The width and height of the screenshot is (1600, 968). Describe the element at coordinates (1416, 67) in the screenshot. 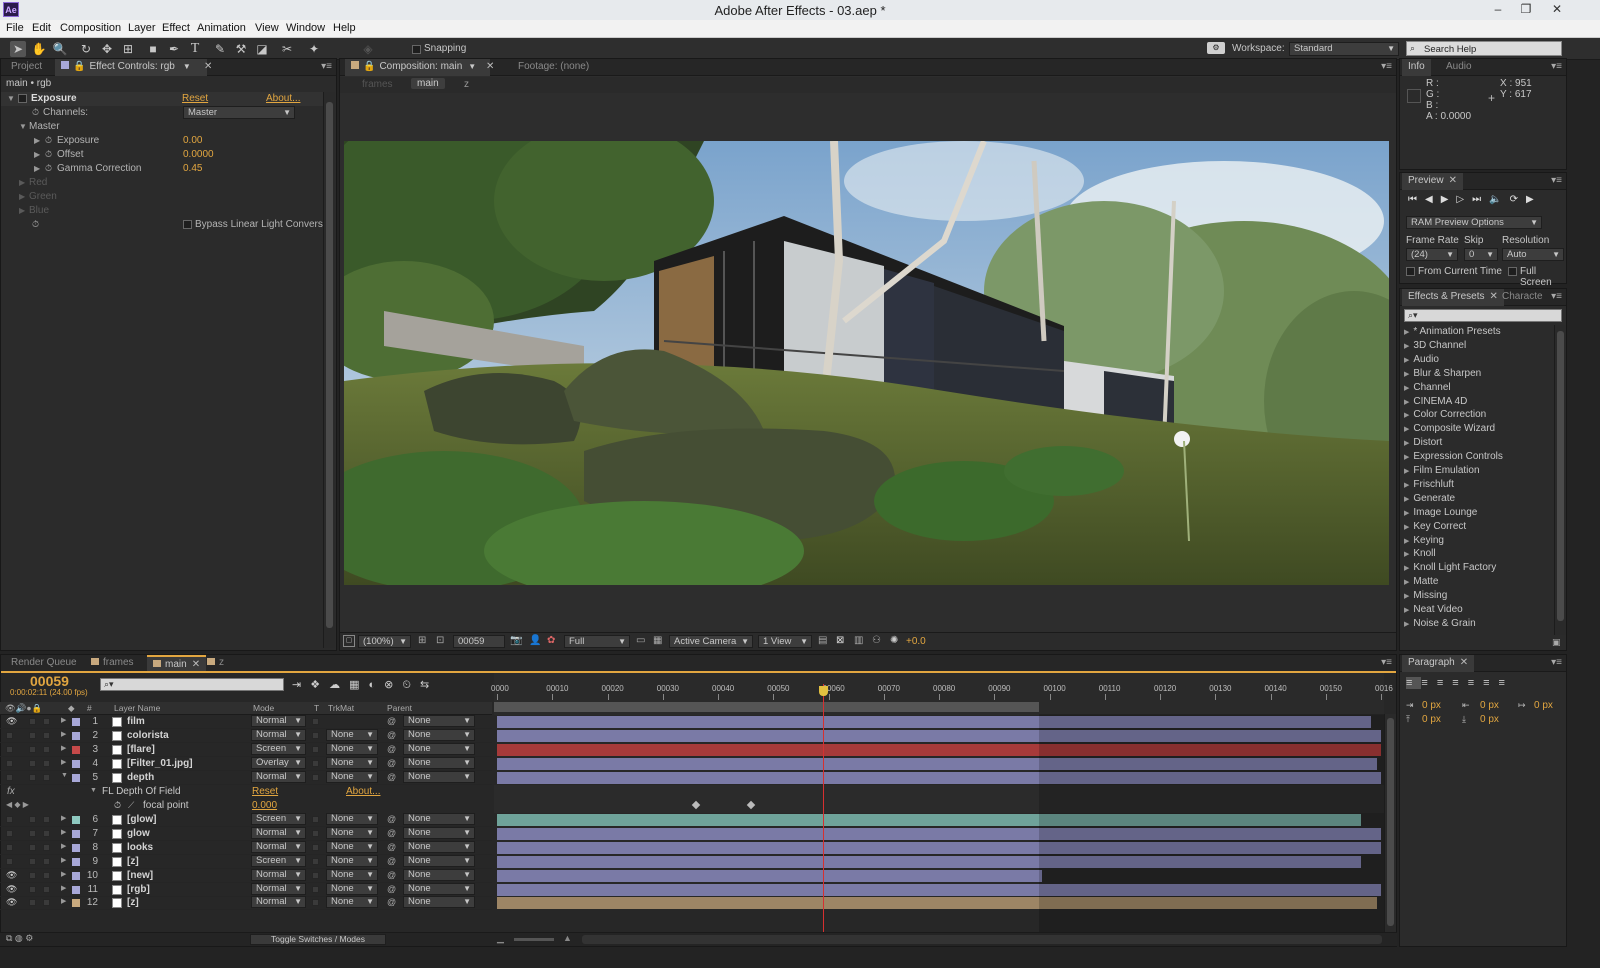

I see `tab-info: Info` at that location.